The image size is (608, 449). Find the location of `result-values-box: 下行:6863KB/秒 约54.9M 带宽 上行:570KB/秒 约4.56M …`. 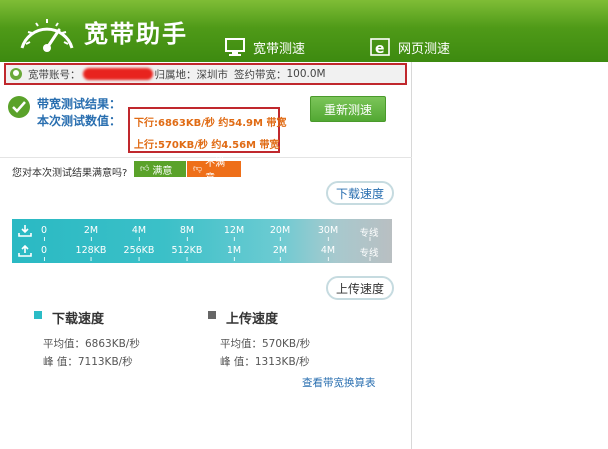

result-values-box: 下行:6863KB/秒 约54.9M 带宽 上行:570KB/秒 约4.56M … is located at coordinates (207, 130).